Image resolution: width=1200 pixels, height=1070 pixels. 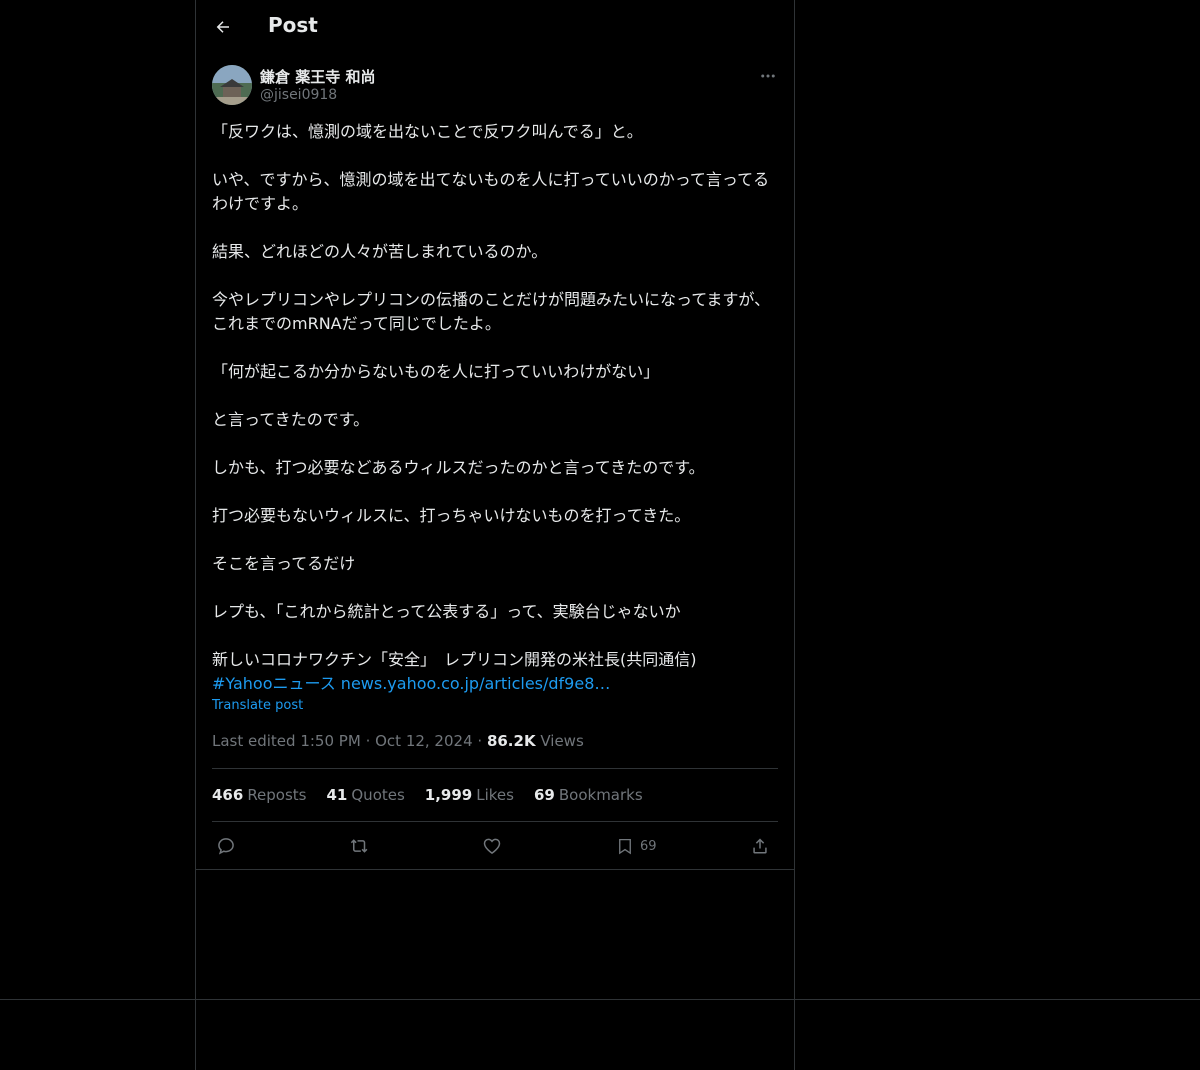 What do you see at coordinates (427, 131) in the screenshot?
I see `post-paragraph: 「反ワクは、憶測の域を出ないことで反ワク叫んでる」と。` at bounding box center [427, 131].